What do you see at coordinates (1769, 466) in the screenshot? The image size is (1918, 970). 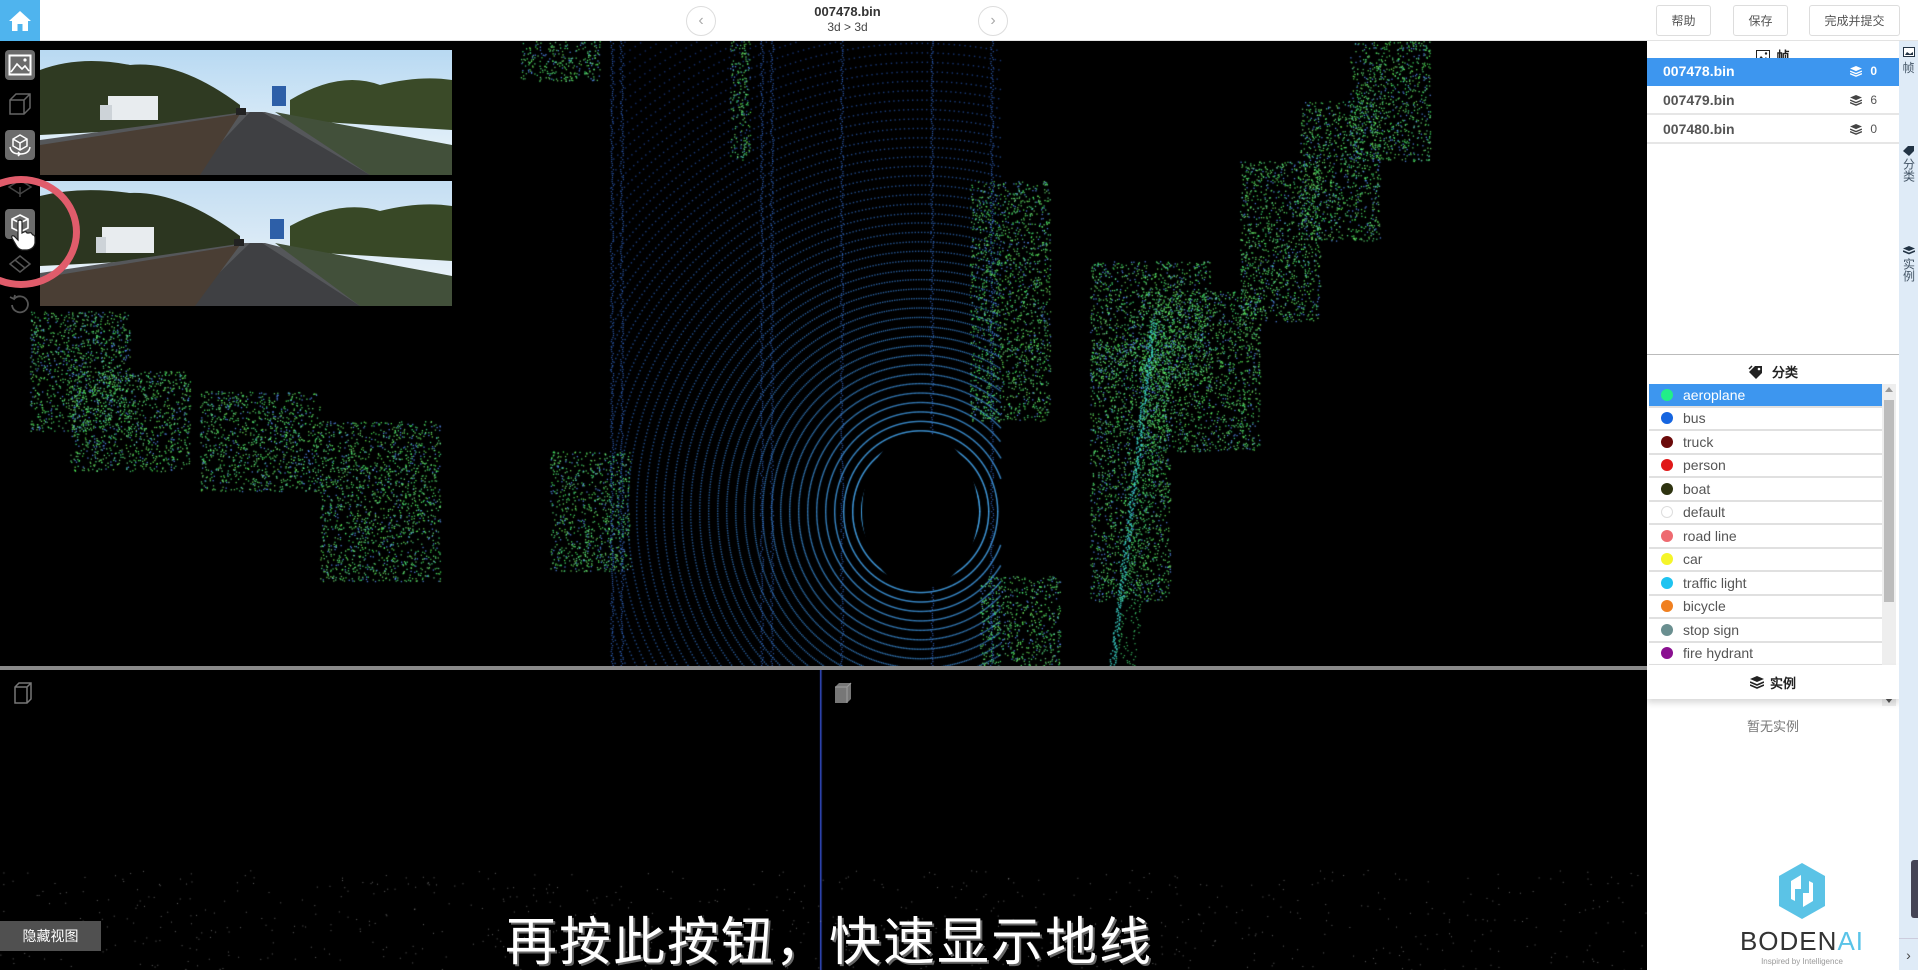 I see `class-item: person` at bounding box center [1769, 466].